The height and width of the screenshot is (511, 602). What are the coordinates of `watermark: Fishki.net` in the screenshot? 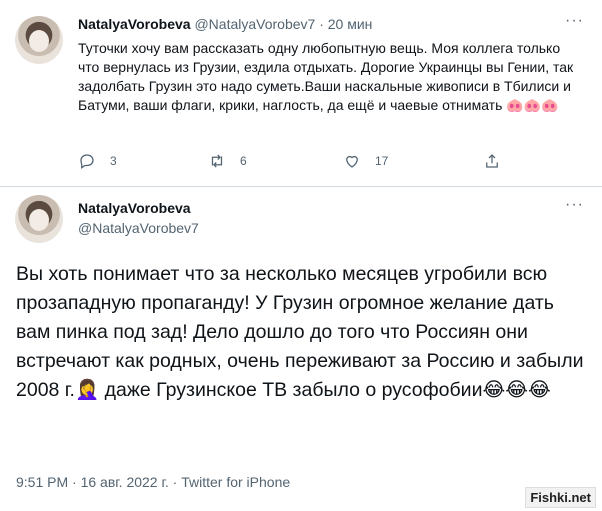 It's located at (560, 497).